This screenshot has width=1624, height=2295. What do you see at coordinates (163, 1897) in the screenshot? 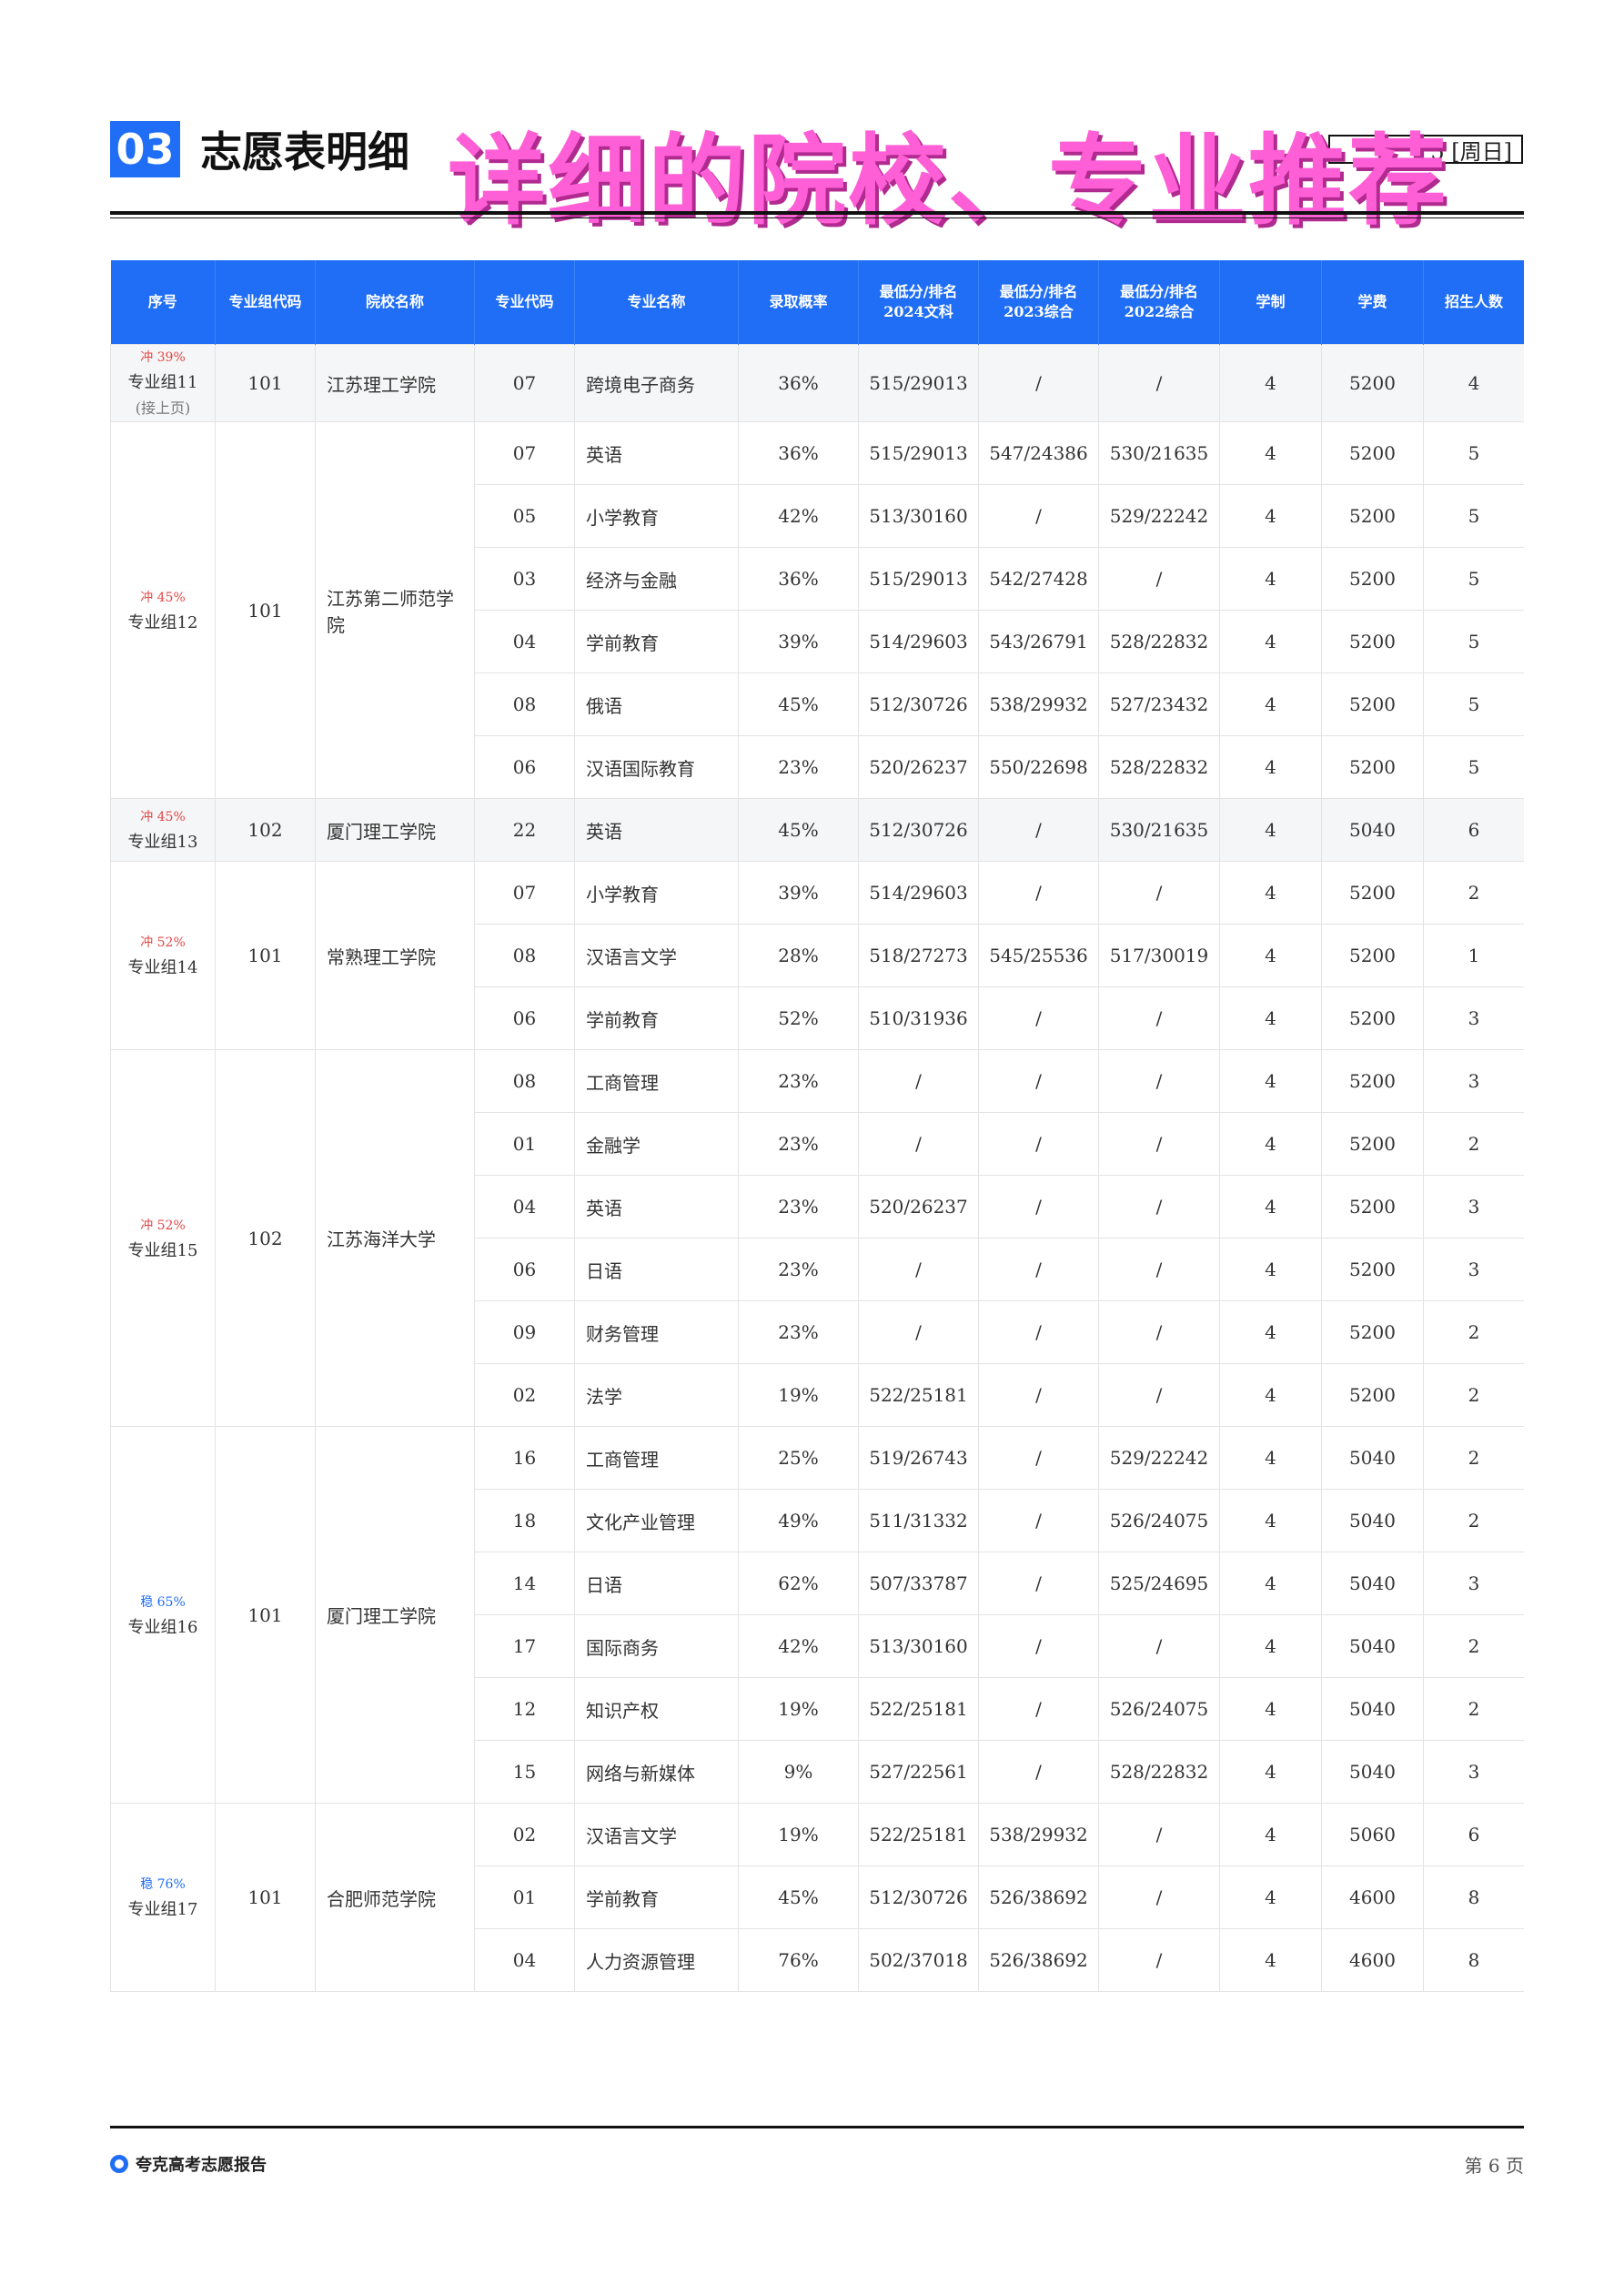
I see `group-seq-cell: 稳 76% 专业组17` at bounding box center [163, 1897].